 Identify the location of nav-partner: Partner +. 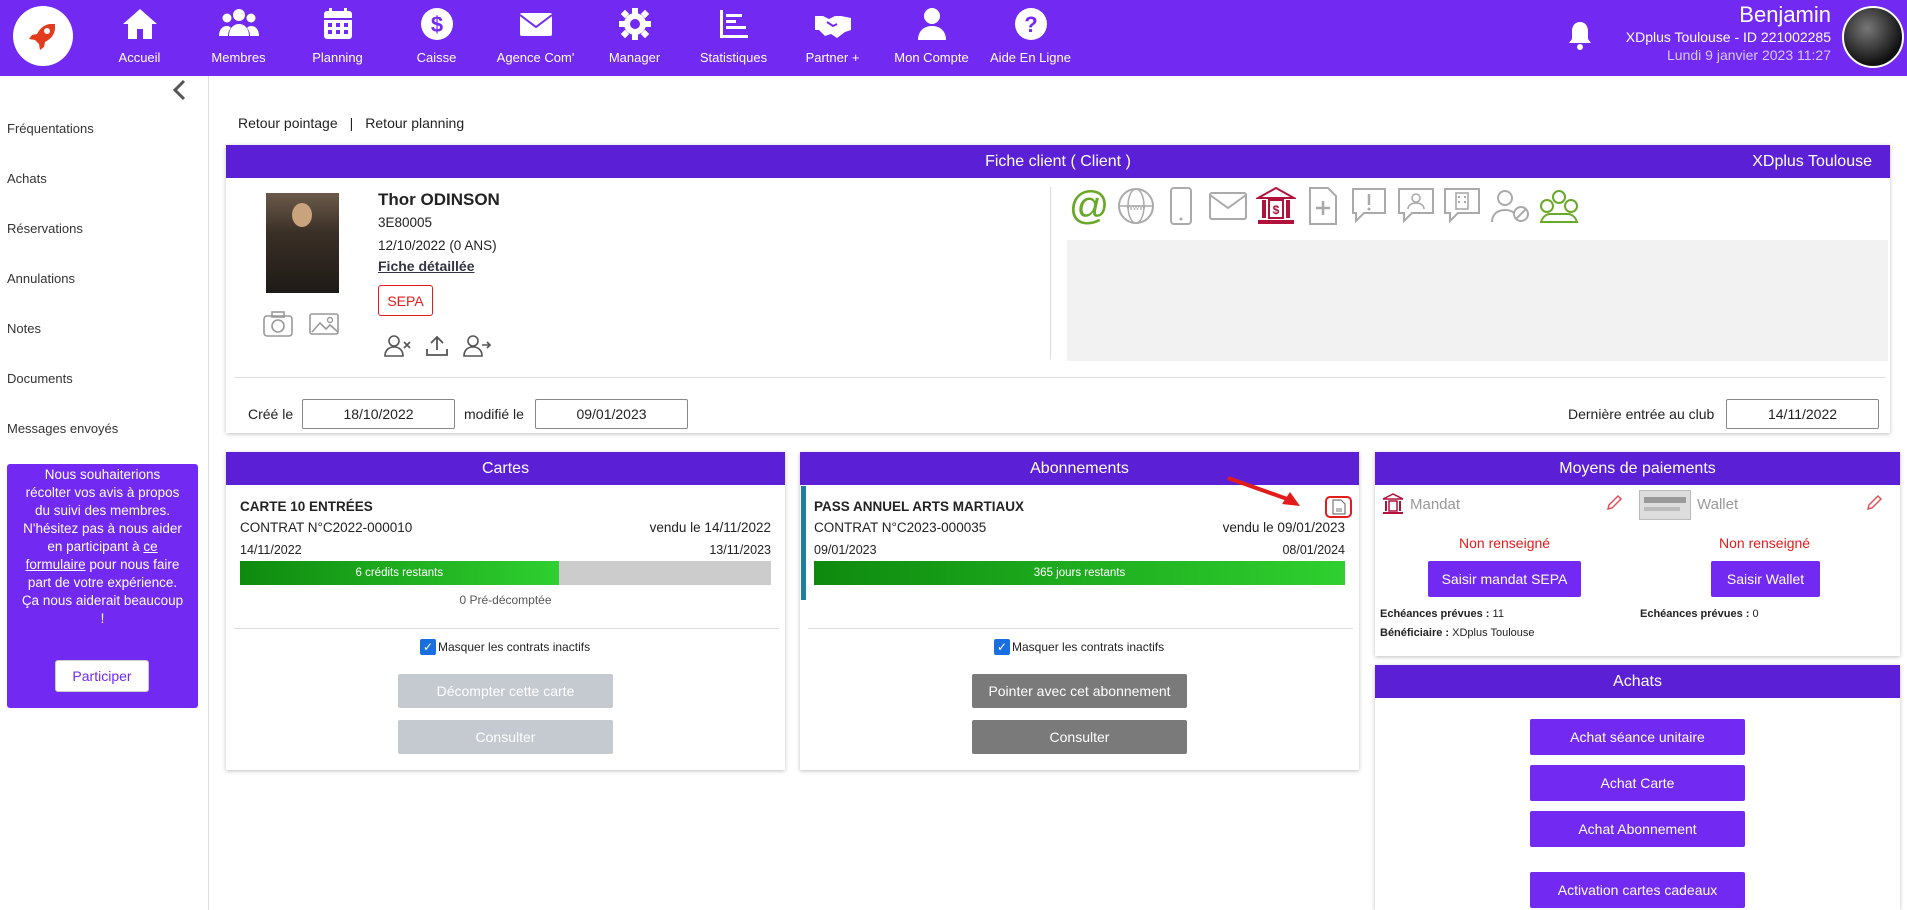
(832, 38).